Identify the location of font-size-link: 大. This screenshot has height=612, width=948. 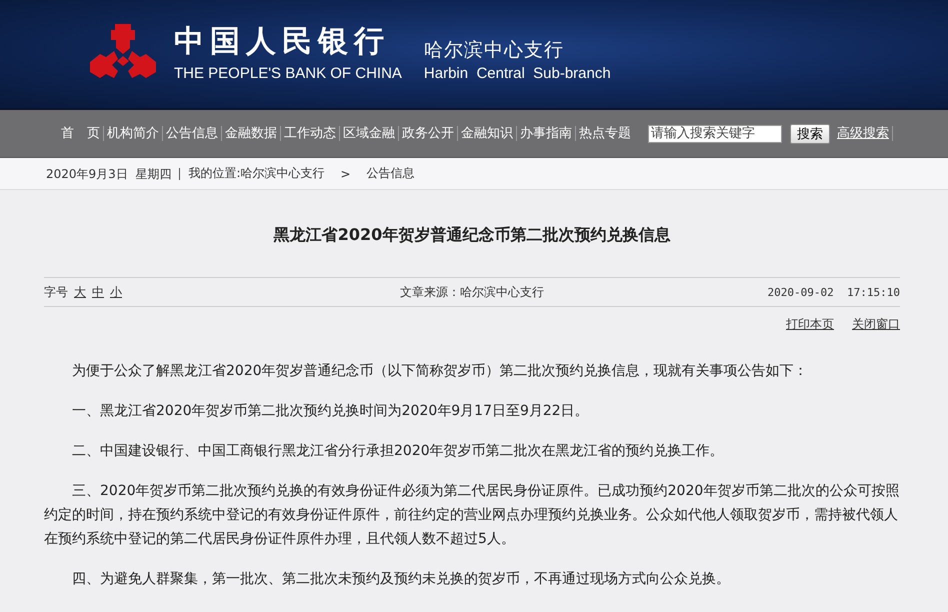
(80, 292).